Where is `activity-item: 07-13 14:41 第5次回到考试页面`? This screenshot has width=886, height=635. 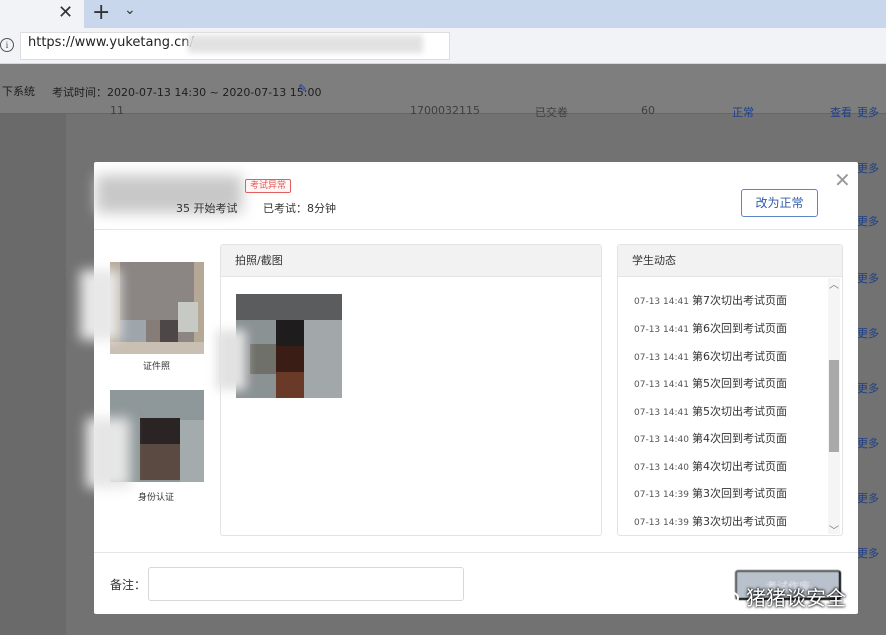 activity-item: 07-13 14:41 第5次回到考试页面 is located at coordinates (710, 383).